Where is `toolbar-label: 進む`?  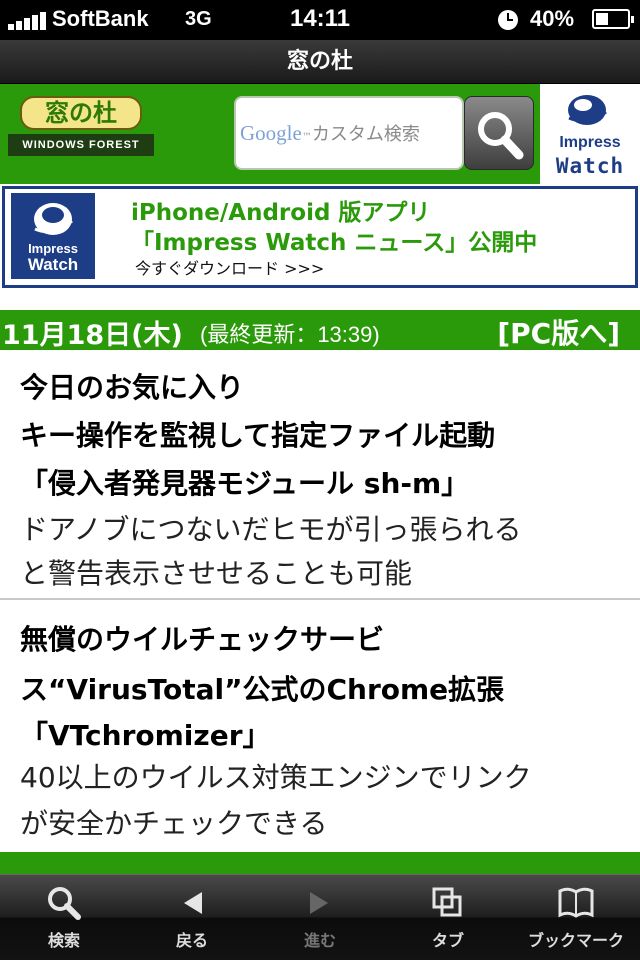 toolbar-label: 進む is located at coordinates (319, 940).